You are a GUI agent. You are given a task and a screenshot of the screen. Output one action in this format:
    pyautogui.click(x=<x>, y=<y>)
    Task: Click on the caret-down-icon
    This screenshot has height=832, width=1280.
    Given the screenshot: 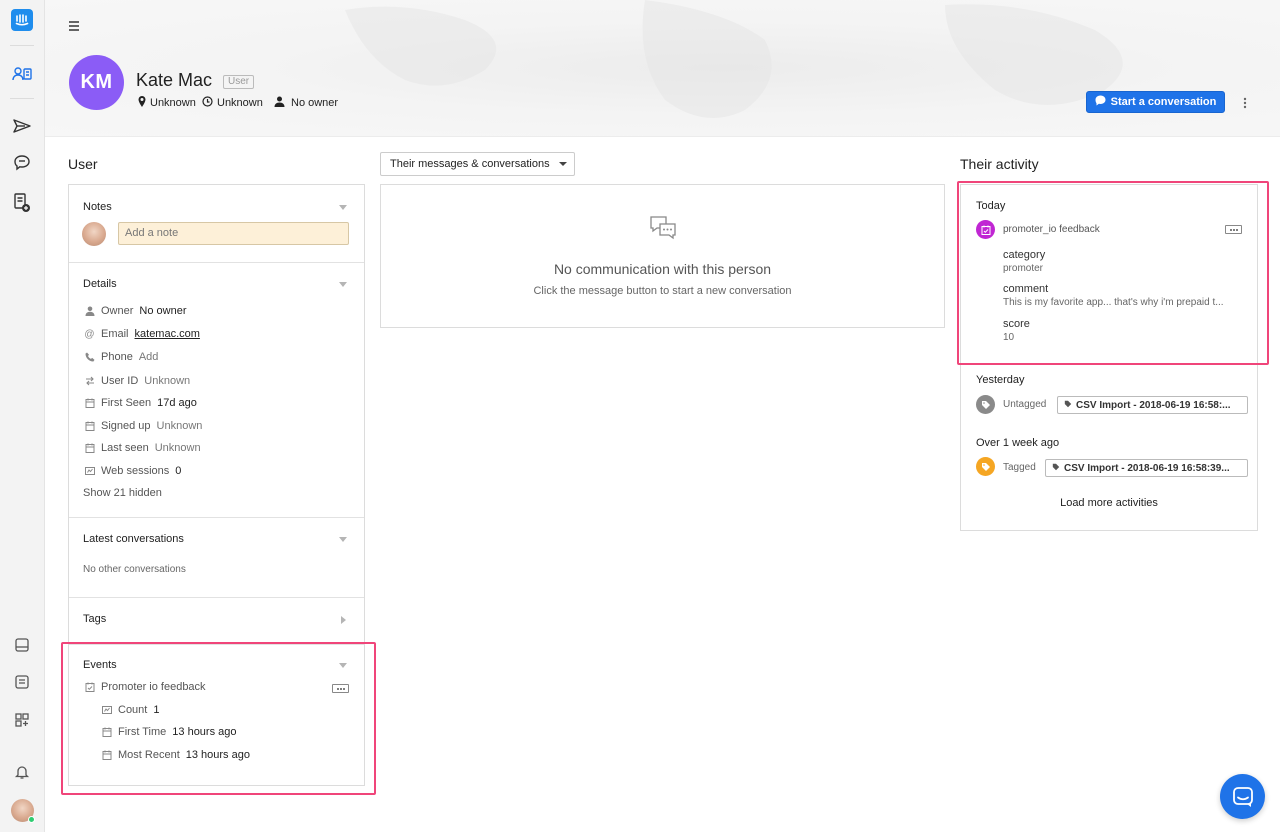 What is the action you would take?
    pyautogui.click(x=563, y=164)
    